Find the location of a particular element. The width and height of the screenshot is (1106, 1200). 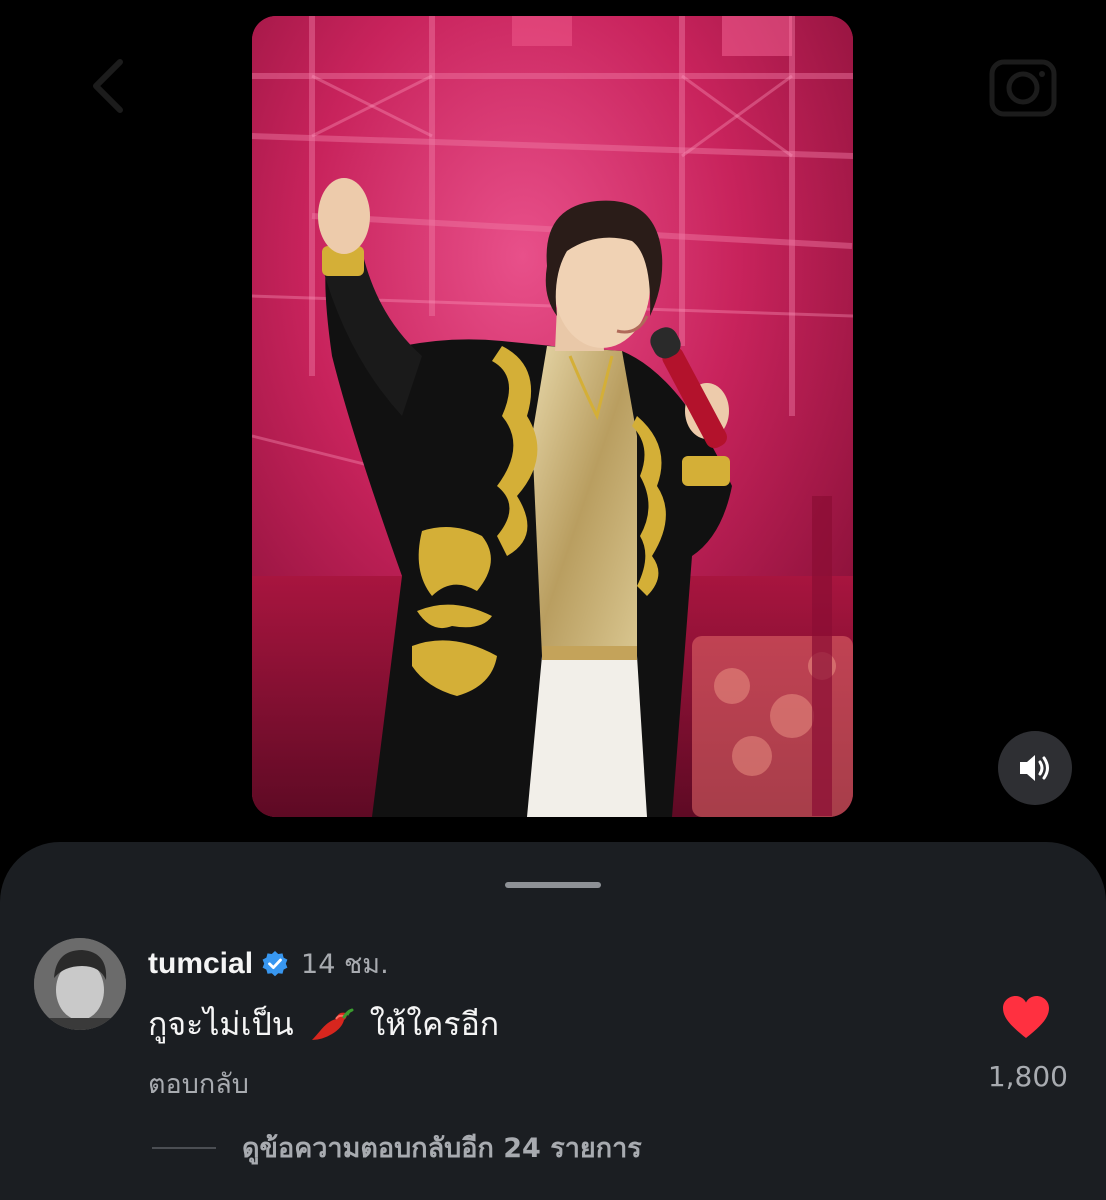

camera-button is located at coordinates (1023, 85).